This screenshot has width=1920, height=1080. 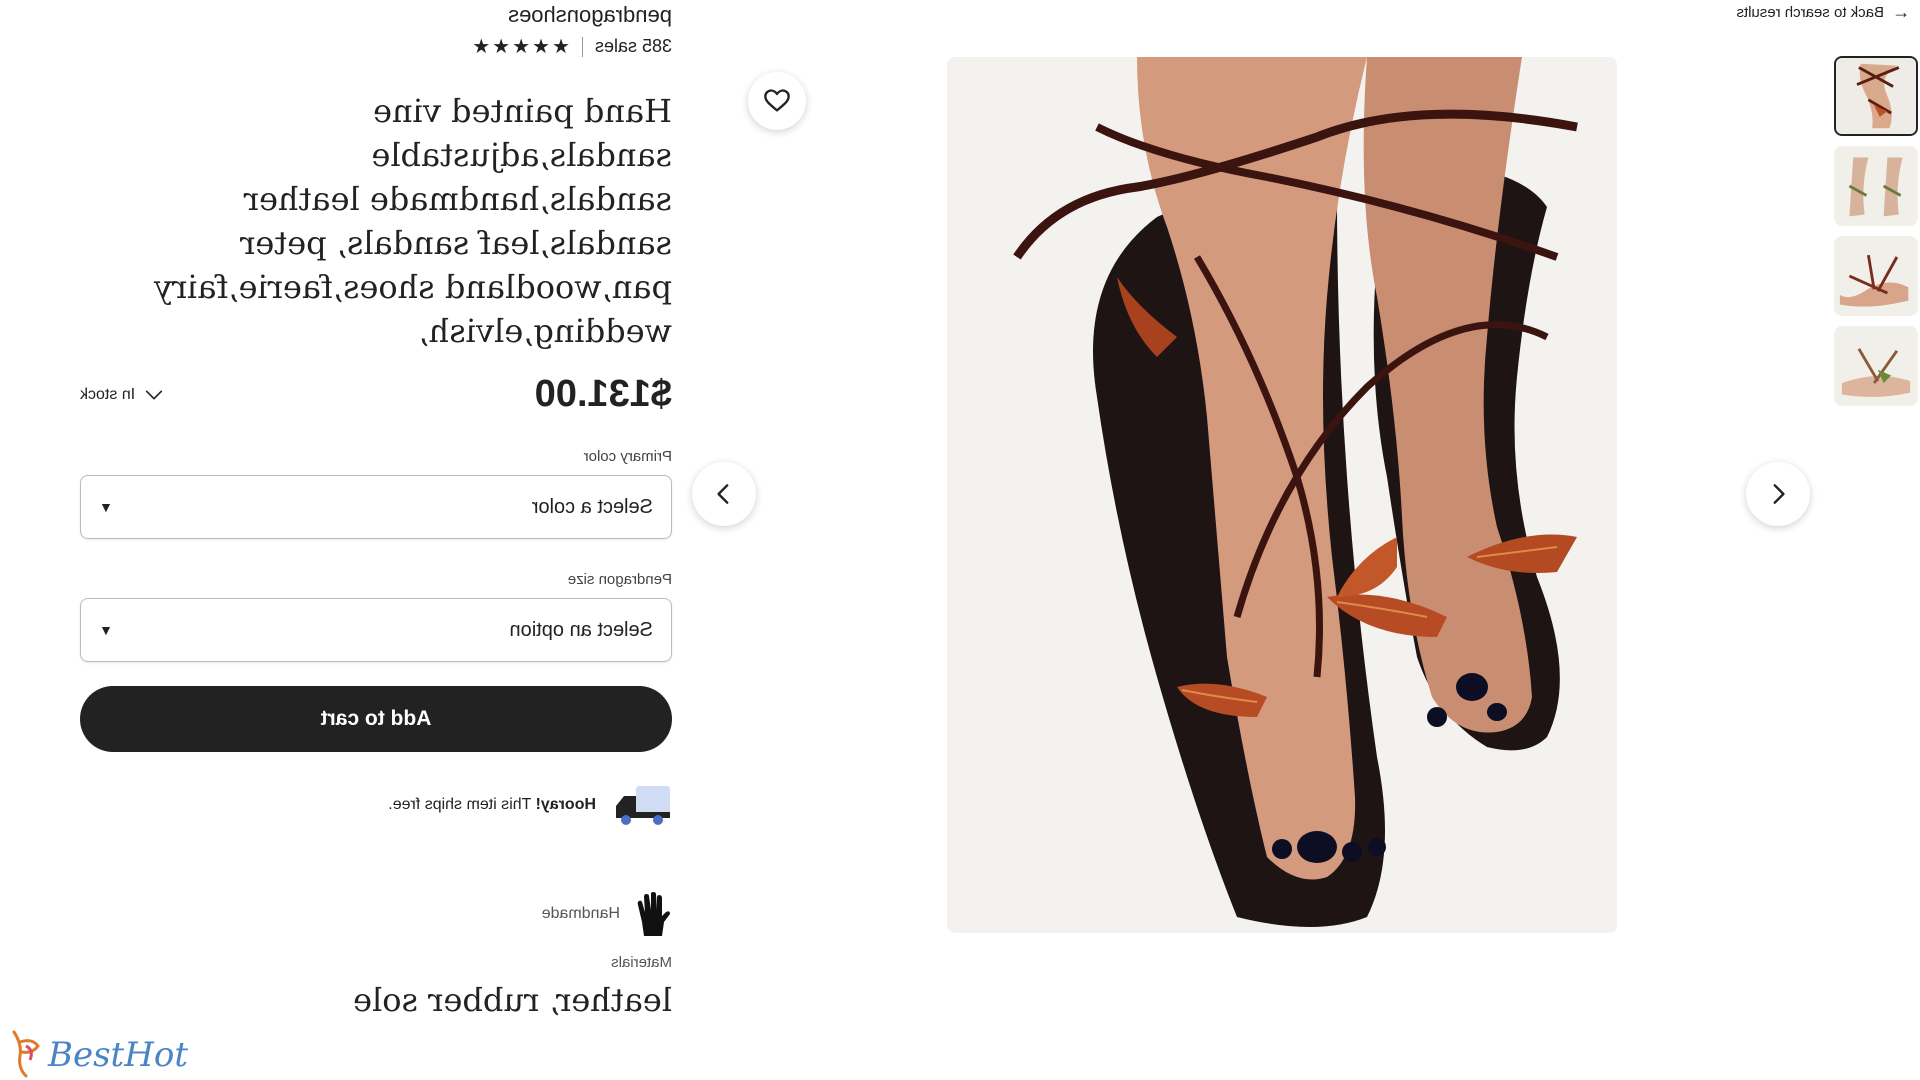 What do you see at coordinates (592, 506) in the screenshot?
I see `primary-color-value: Select a color` at bounding box center [592, 506].